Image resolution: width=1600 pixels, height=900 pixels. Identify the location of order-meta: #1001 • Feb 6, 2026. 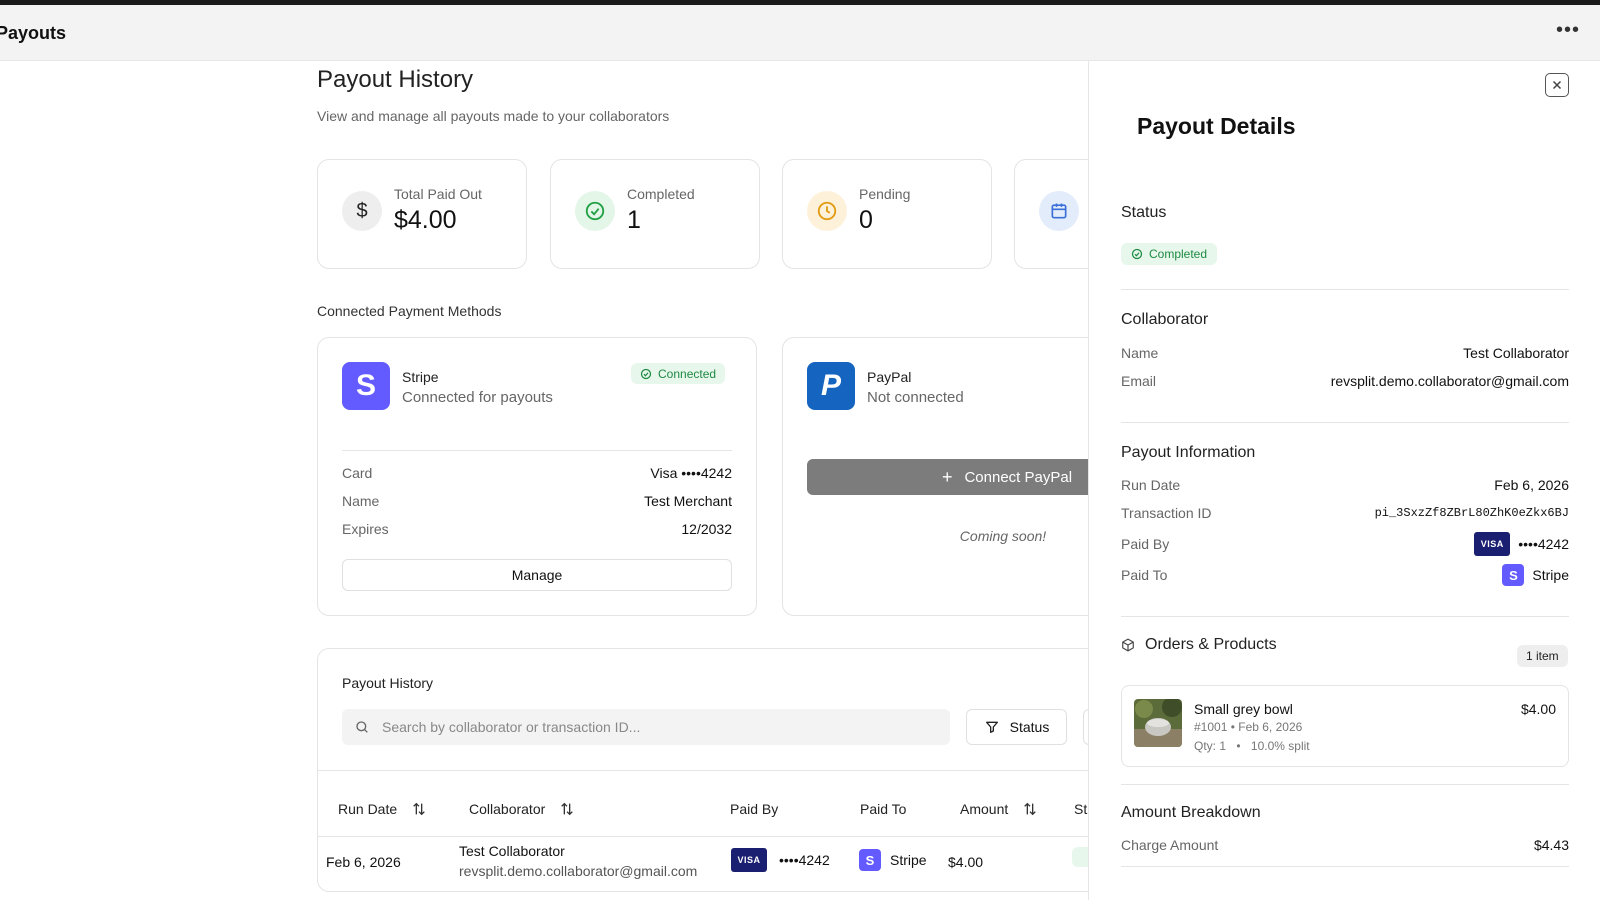
(1248, 727).